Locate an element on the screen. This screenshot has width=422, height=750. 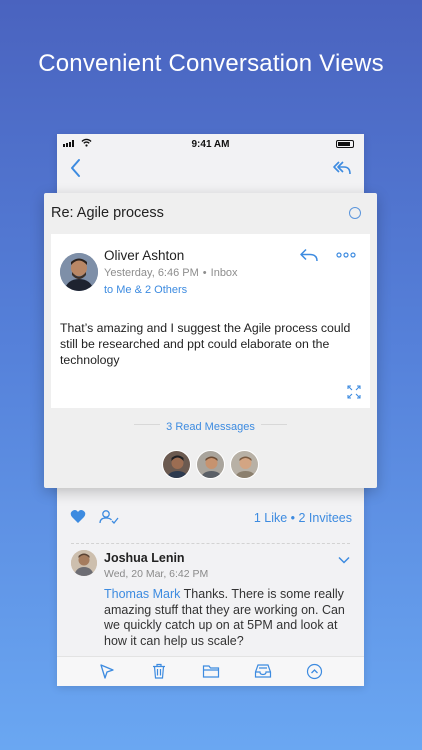
more-icon is located at coordinates (346, 255).